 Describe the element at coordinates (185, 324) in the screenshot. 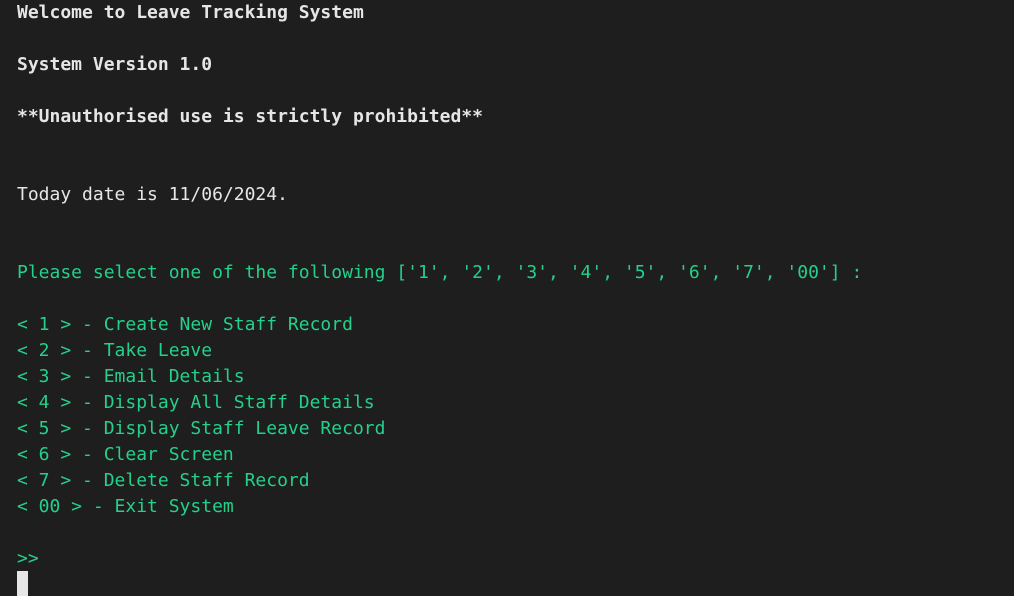

I see `menu-item-create-staff: < 1 > - Create New Staff Record` at that location.